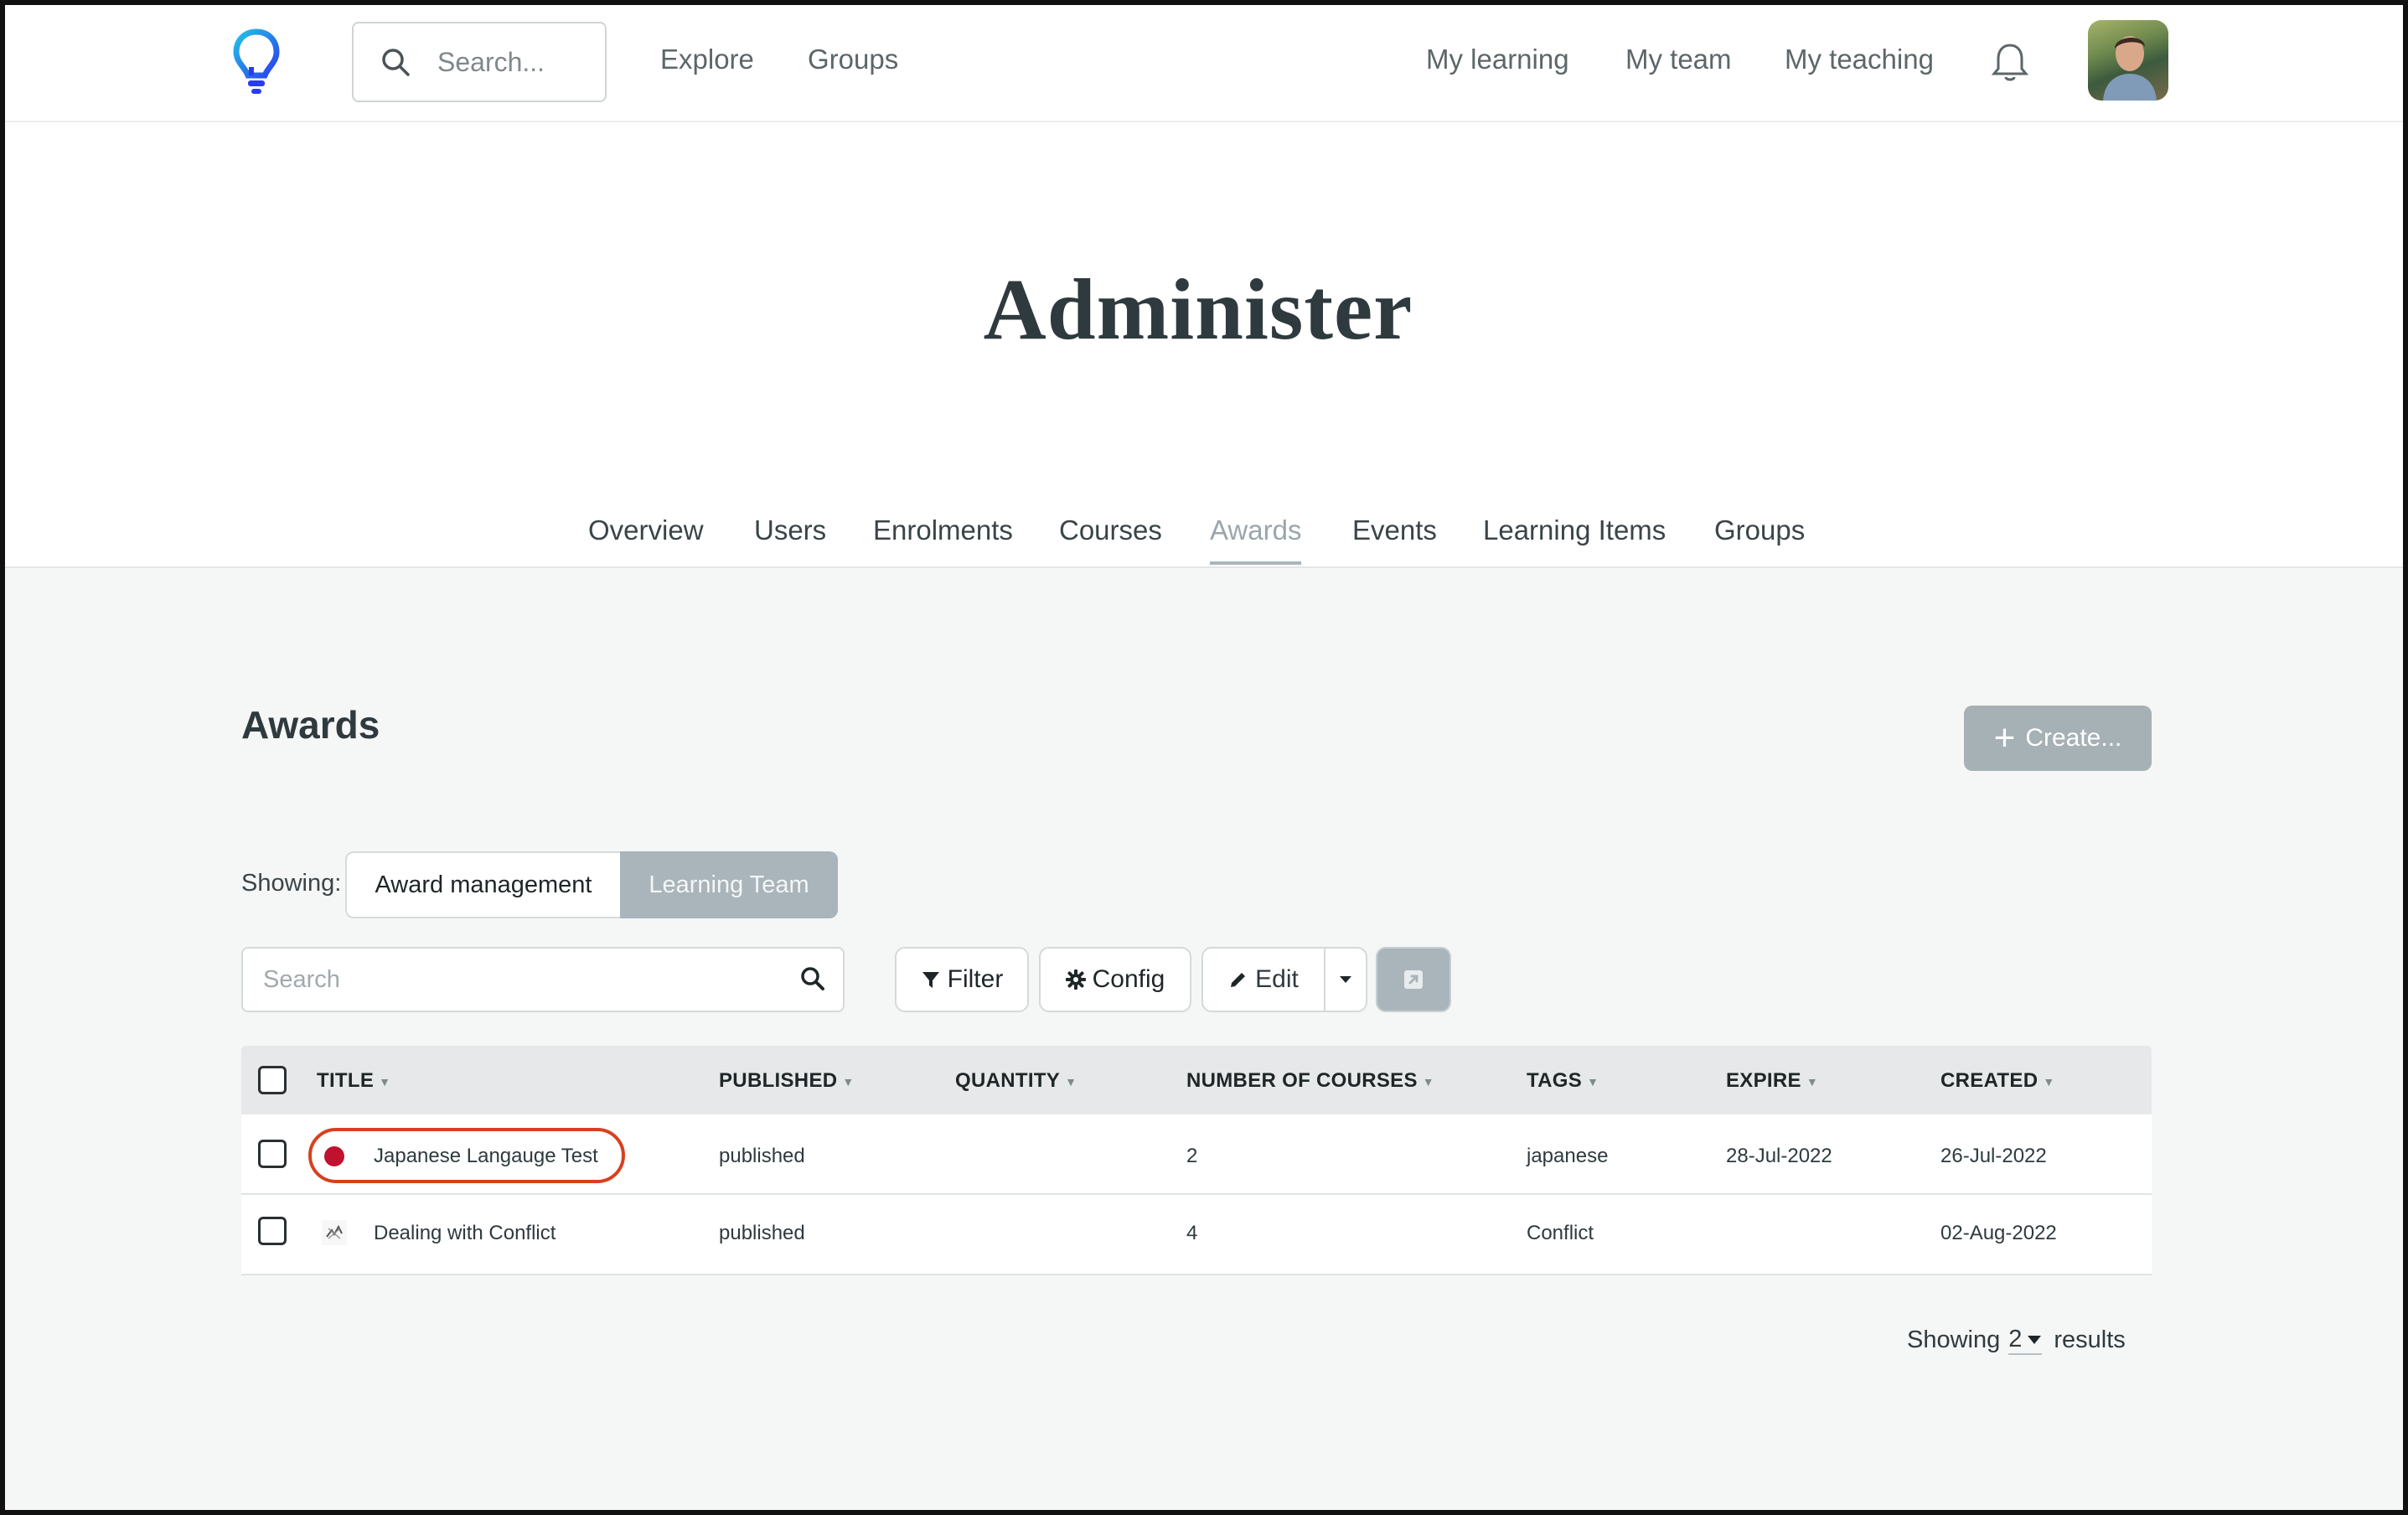  What do you see at coordinates (1128, 979) in the screenshot?
I see `config-label: Config` at bounding box center [1128, 979].